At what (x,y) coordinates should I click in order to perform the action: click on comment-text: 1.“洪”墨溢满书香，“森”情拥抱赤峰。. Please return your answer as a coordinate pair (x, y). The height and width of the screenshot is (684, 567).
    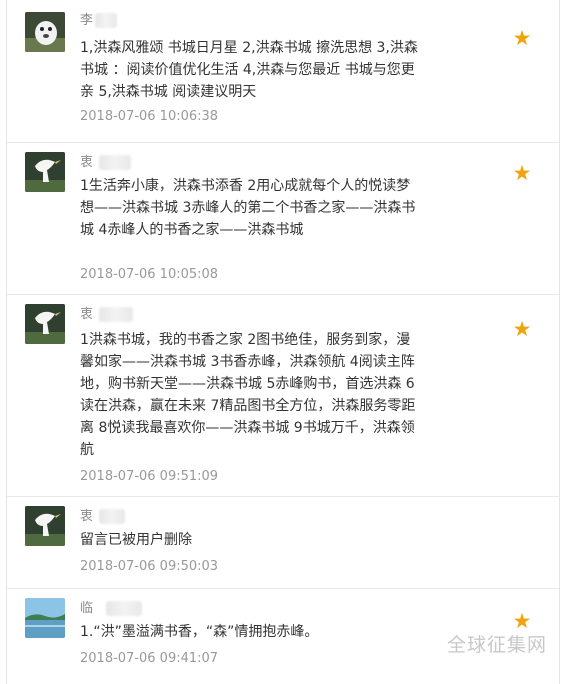
    Looking at the image, I should click on (199, 632).